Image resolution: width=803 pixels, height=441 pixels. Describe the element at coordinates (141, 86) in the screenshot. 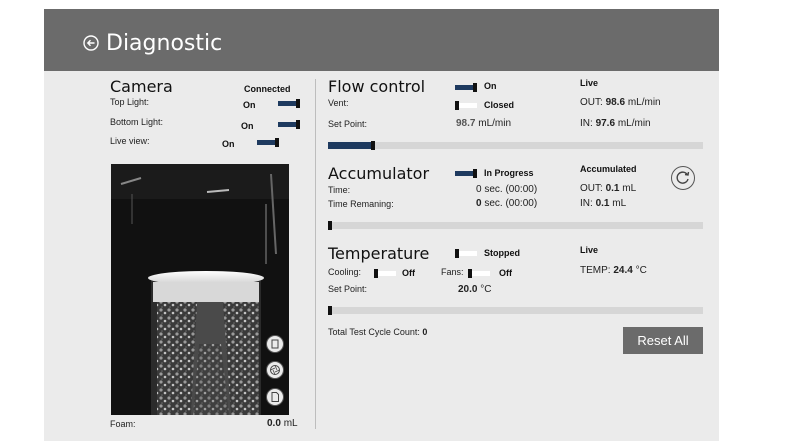

I see `camera-title: Camera` at that location.